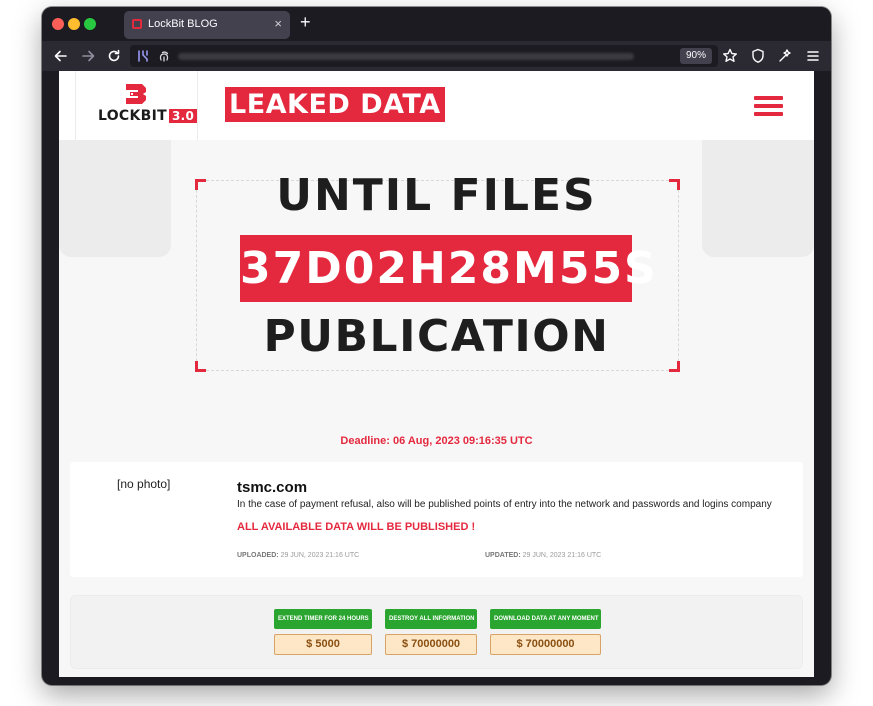  I want to click on leaked-data-title: LEAKED DATA, so click(335, 104).